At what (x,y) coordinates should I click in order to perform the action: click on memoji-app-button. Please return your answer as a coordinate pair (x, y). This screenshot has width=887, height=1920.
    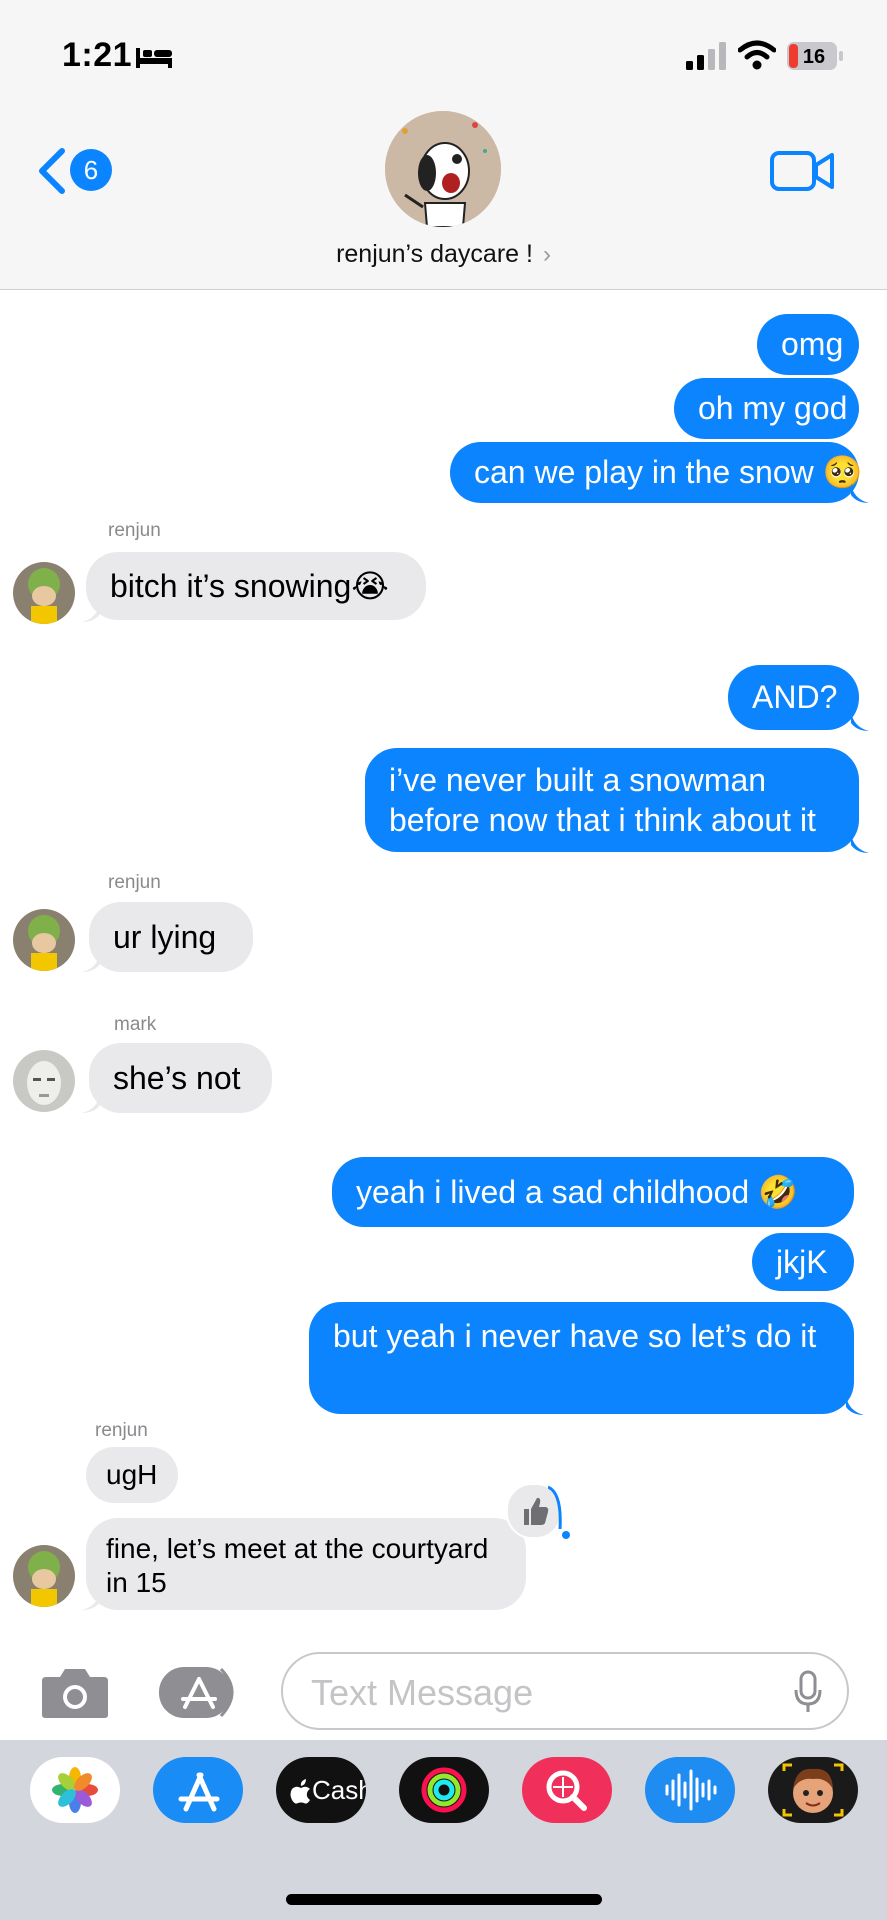
    Looking at the image, I should click on (813, 1790).